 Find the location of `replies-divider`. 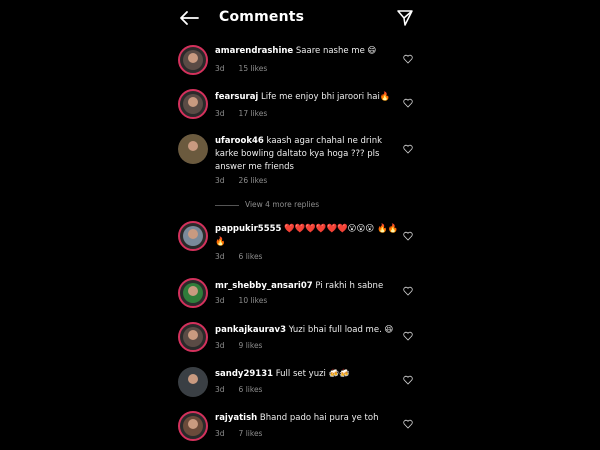

replies-divider is located at coordinates (227, 205).